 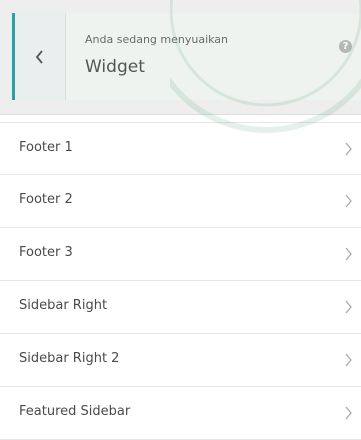 I want to click on widget-area-label: Featured Sidebar, so click(x=75, y=411).